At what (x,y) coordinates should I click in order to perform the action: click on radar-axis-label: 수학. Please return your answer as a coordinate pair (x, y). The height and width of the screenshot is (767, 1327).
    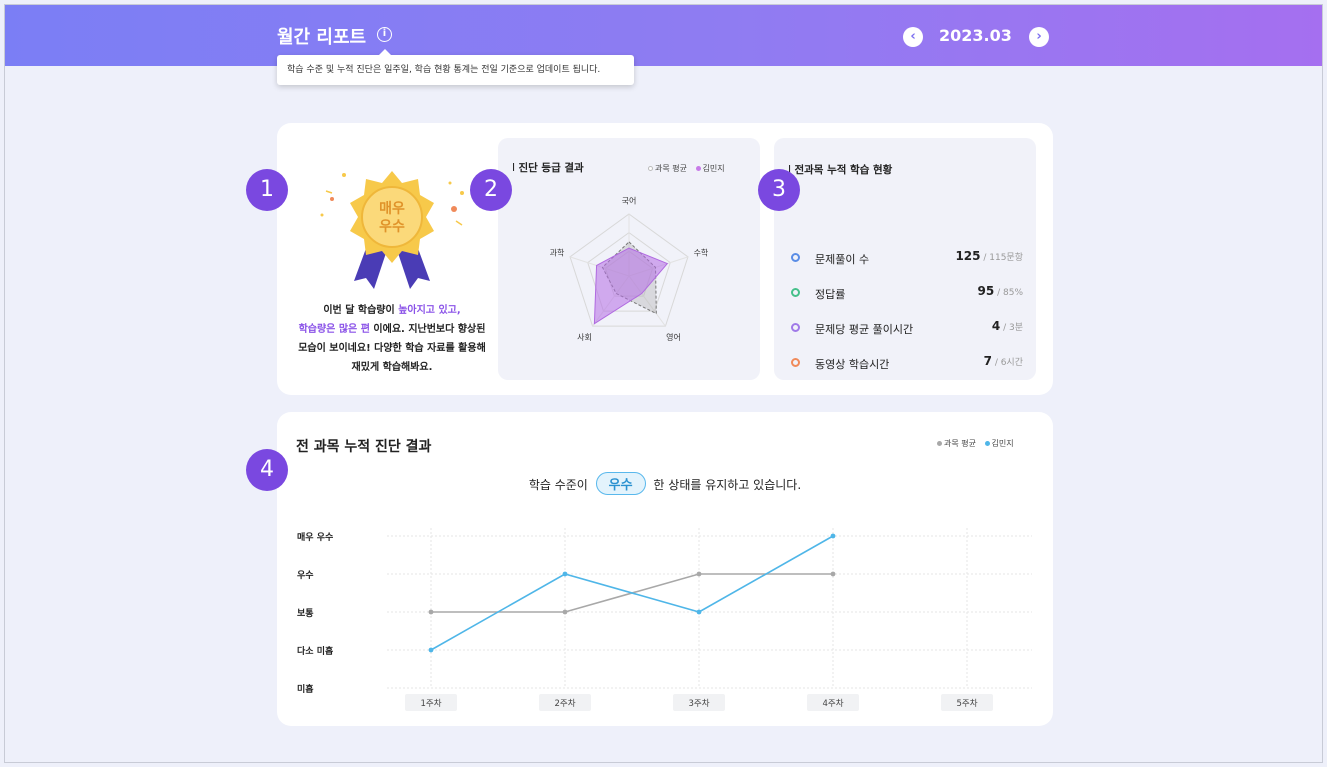
    Looking at the image, I should click on (701, 253).